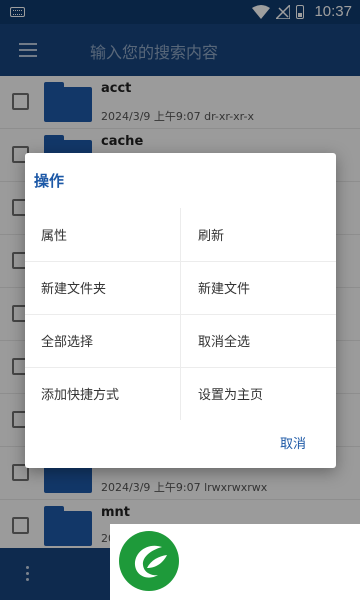 This screenshot has height=600, width=360. What do you see at coordinates (102, 340) in the screenshot?
I see `option-select-all: 全部选择` at bounding box center [102, 340].